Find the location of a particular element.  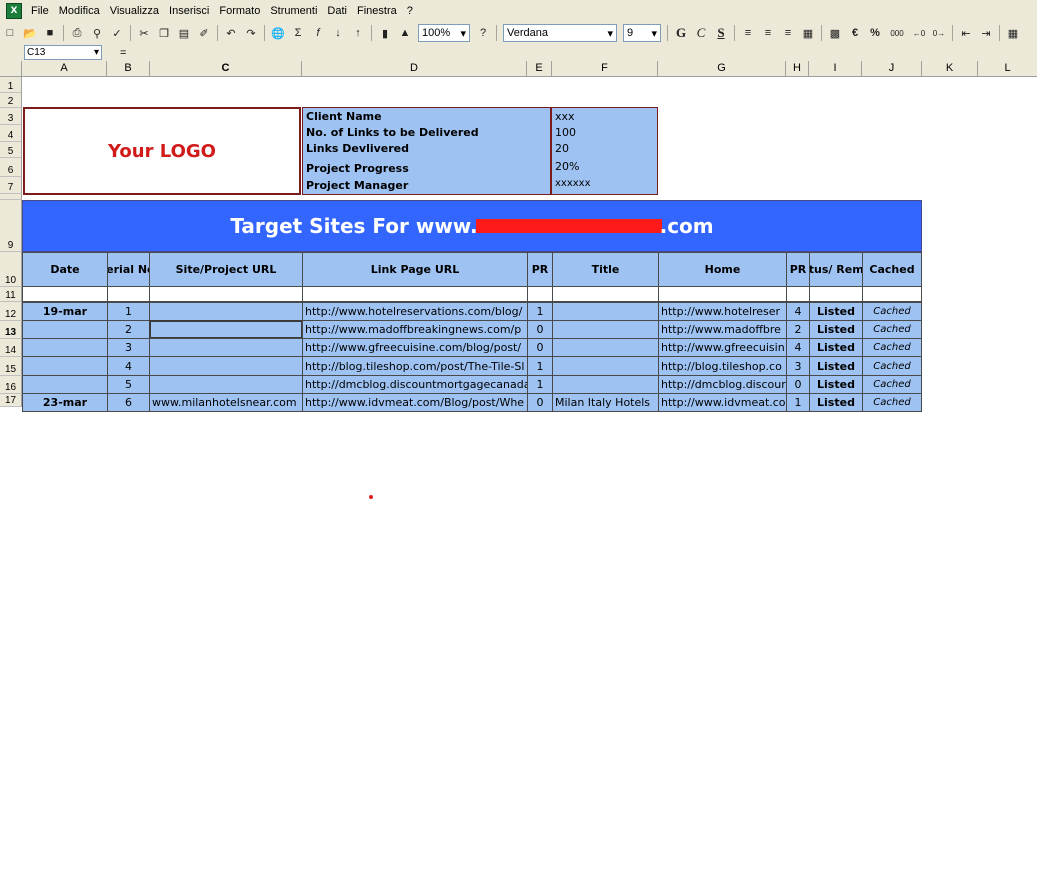

cell-pr: 1 is located at coordinates (540, 311).